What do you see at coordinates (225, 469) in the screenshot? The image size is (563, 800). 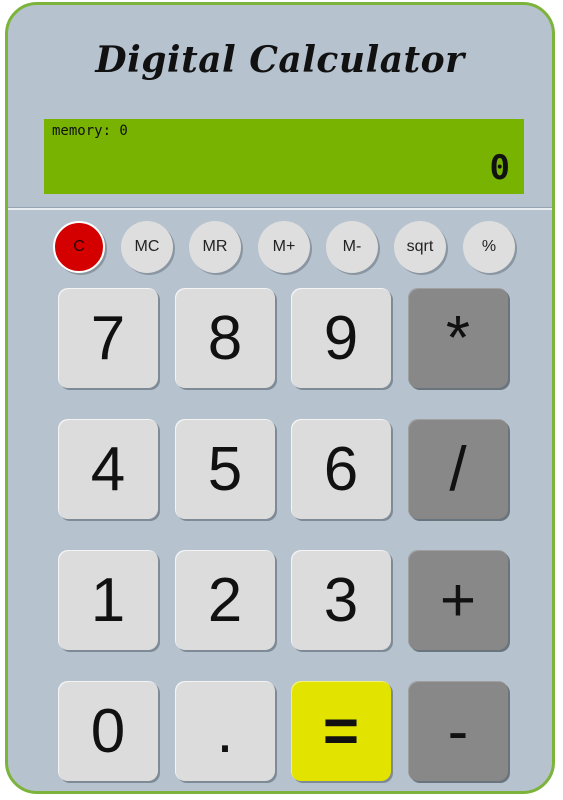 I see `key-5: 5` at bounding box center [225, 469].